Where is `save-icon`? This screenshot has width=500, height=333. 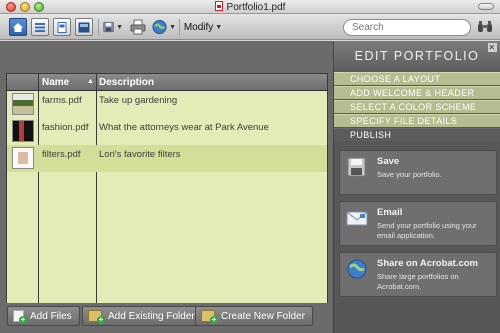 save-icon is located at coordinates (108, 27).